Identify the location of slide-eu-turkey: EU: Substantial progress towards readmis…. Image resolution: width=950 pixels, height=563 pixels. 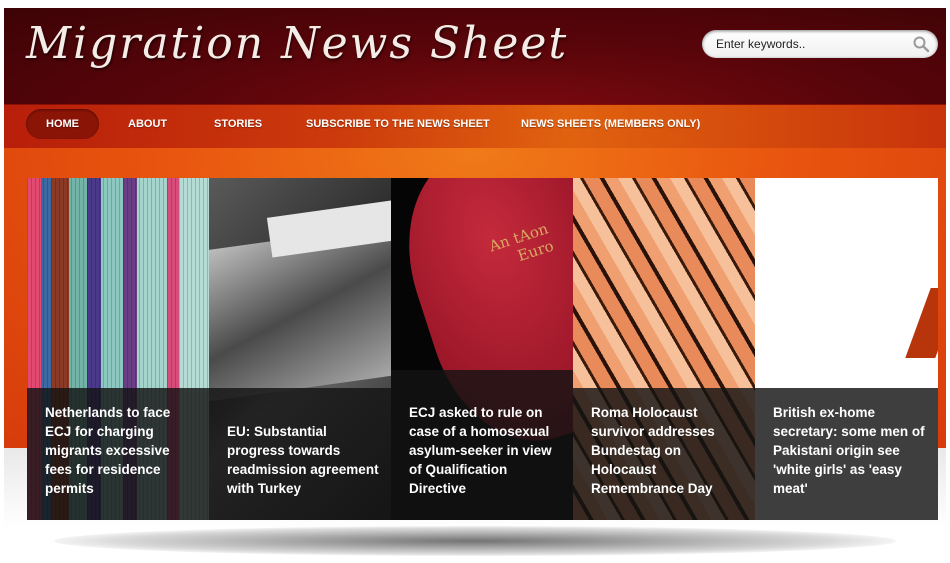
(300, 349).